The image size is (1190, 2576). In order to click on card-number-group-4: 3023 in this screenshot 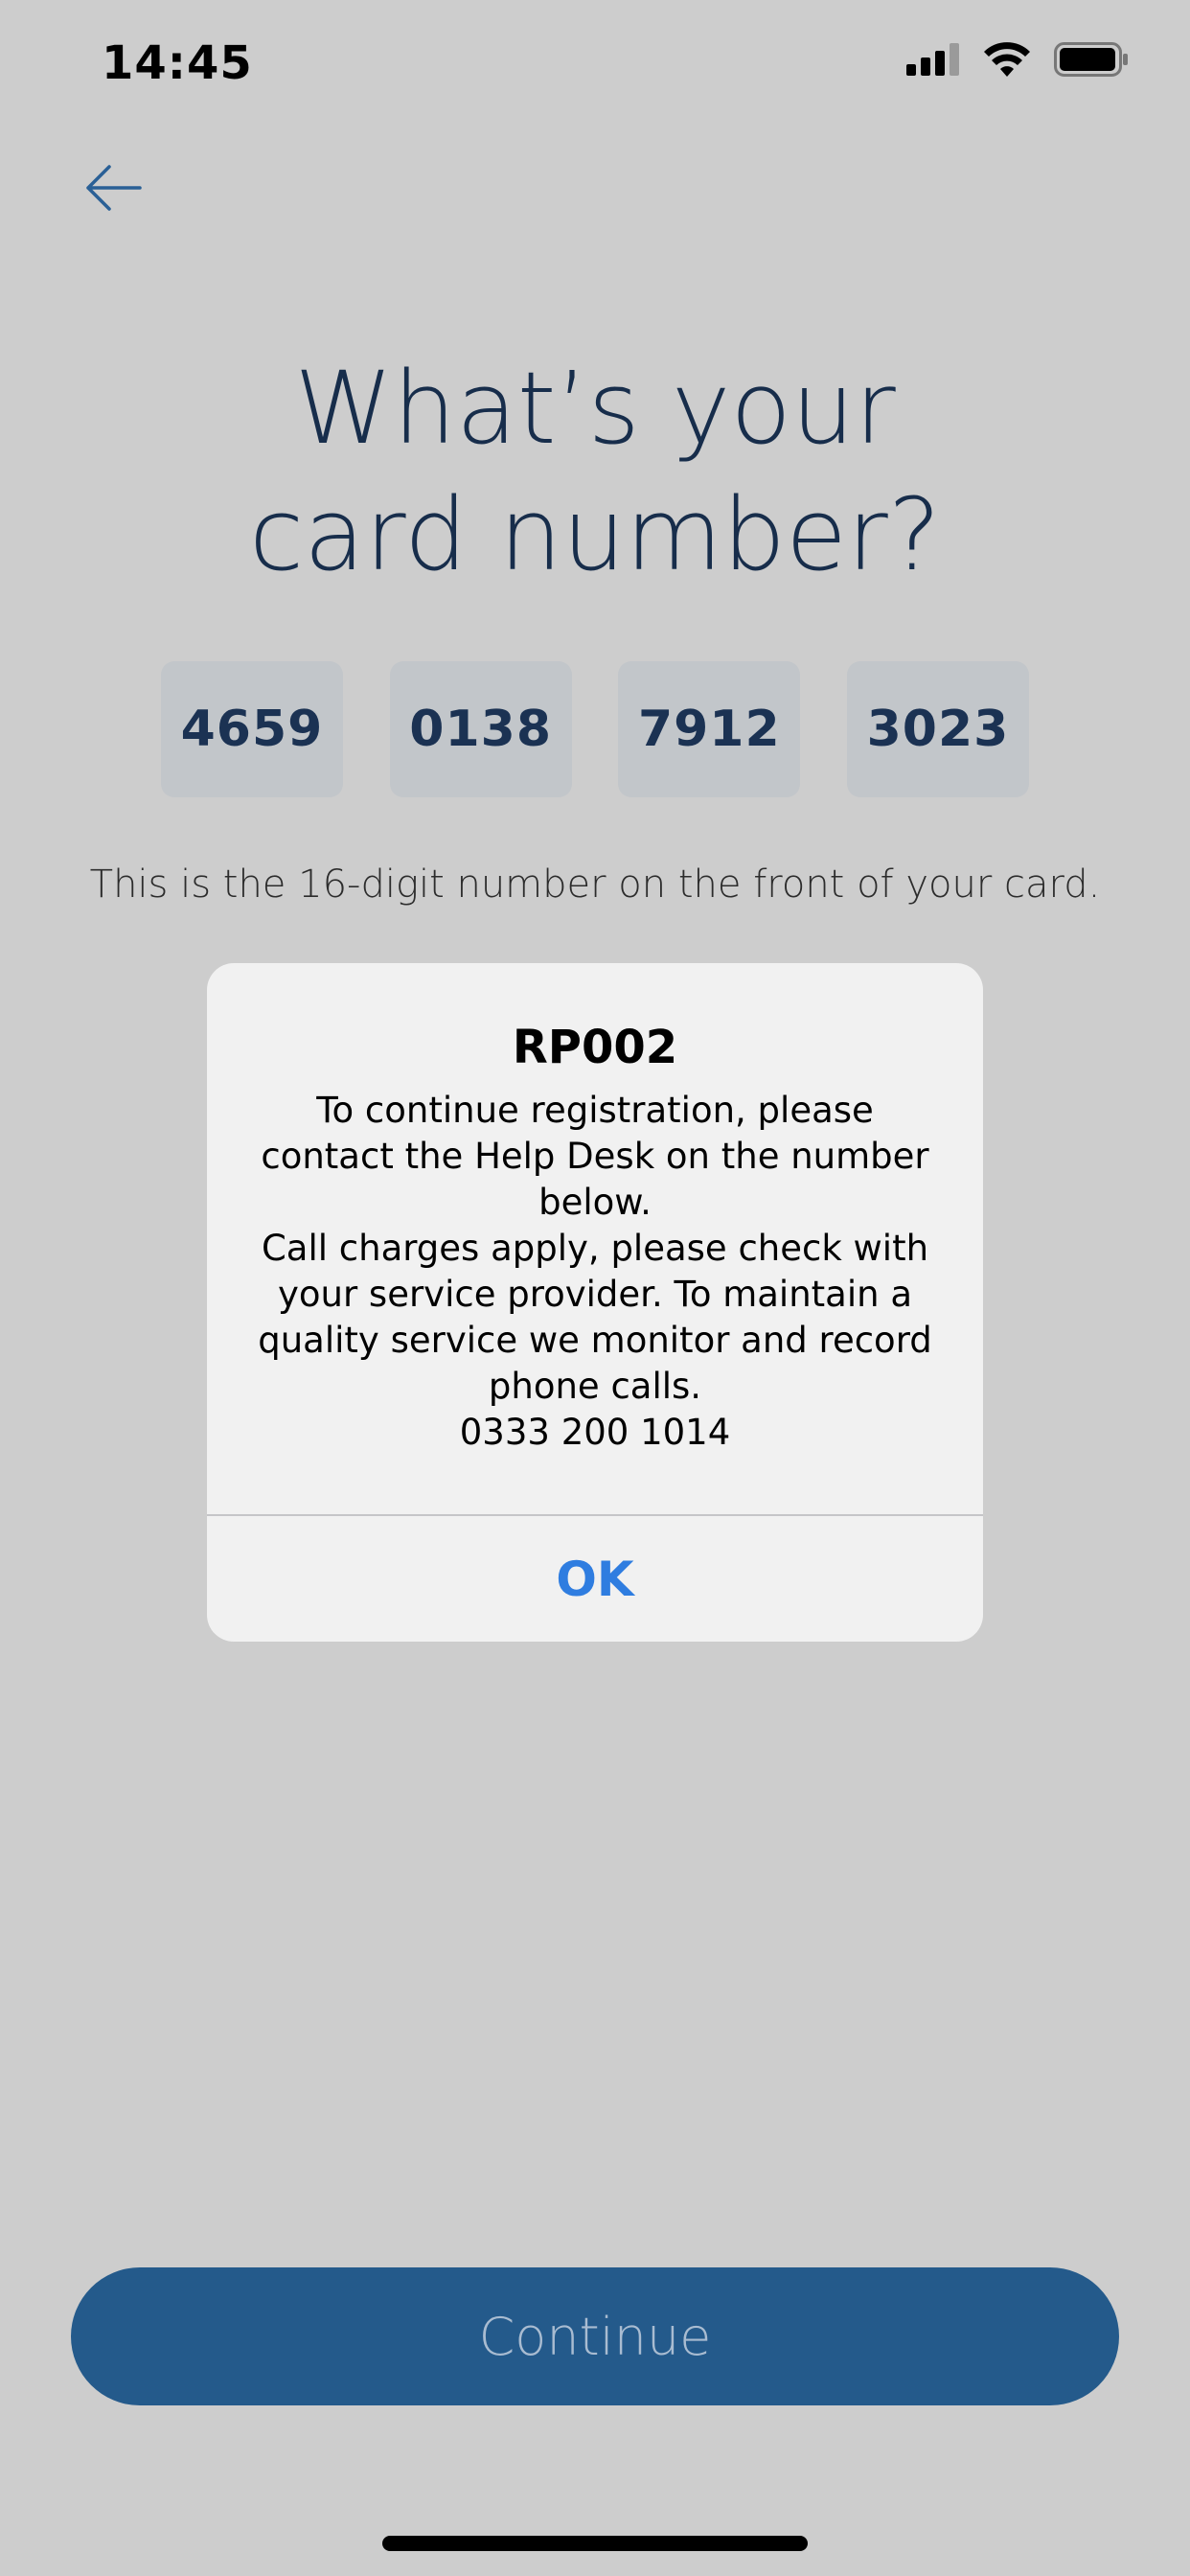, I will do `click(937, 729)`.